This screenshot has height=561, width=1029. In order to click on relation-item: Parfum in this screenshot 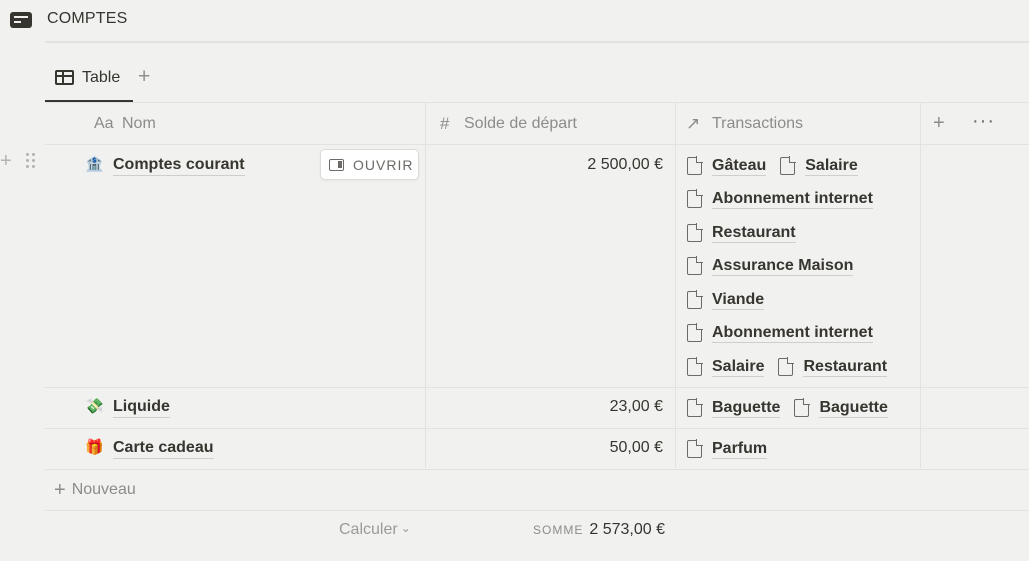, I will do `click(726, 449)`.